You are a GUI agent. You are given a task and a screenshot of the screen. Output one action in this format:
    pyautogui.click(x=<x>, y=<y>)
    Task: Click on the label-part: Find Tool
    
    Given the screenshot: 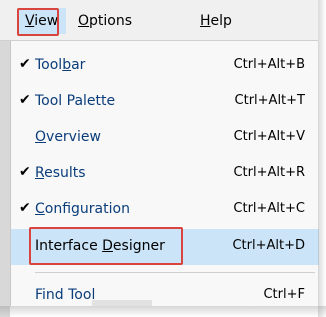 What is the action you would take?
    pyautogui.click(x=65, y=295)
    